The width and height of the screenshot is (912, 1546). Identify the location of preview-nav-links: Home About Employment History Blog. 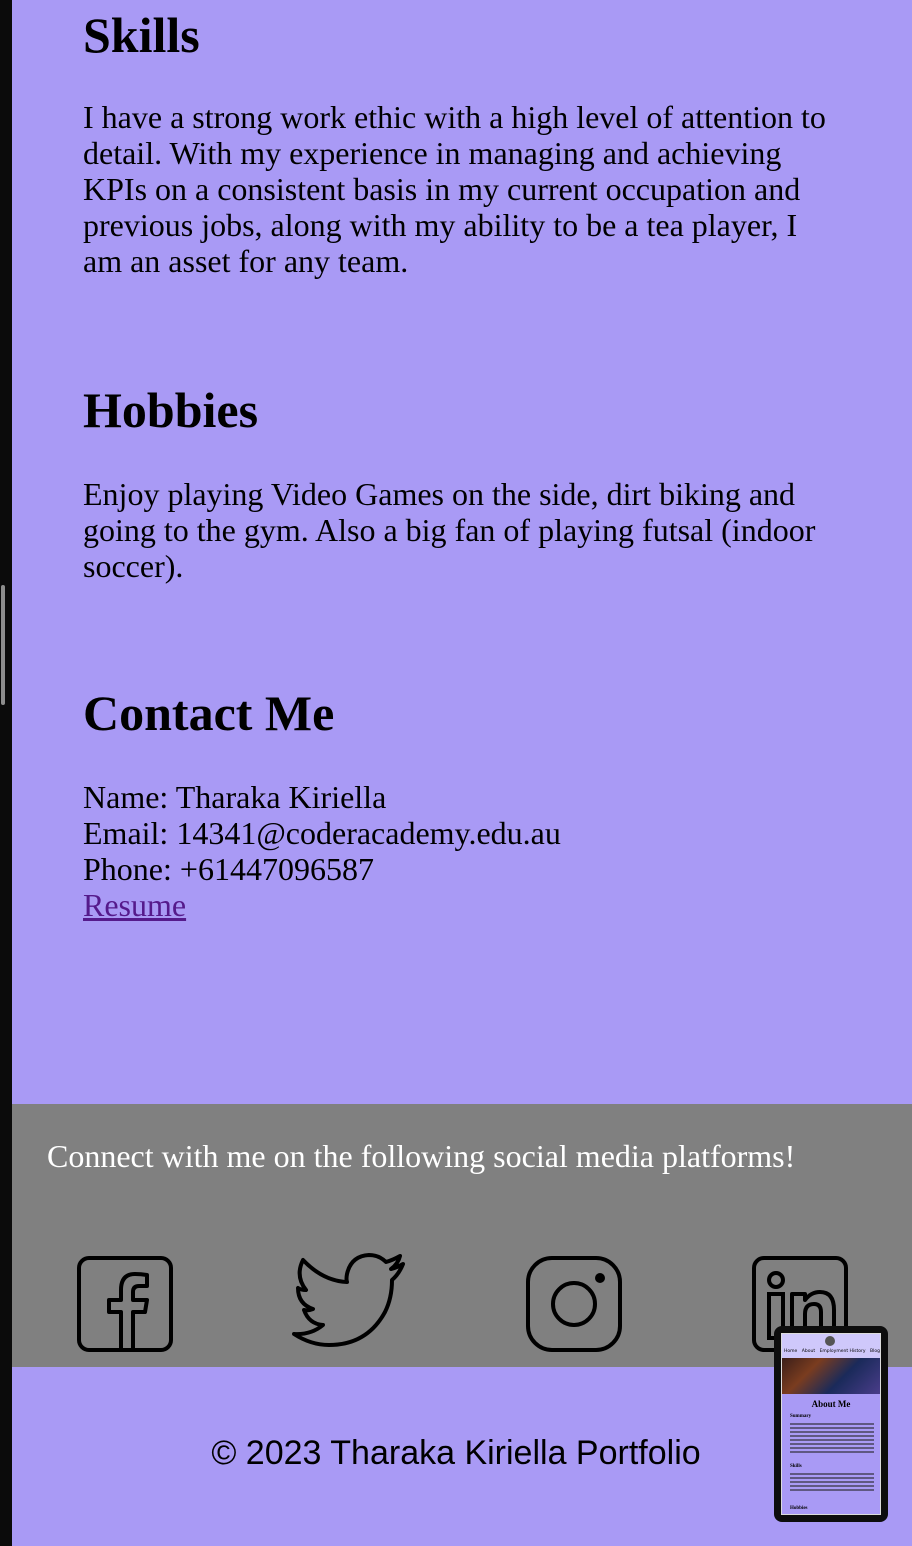
(832, 1351).